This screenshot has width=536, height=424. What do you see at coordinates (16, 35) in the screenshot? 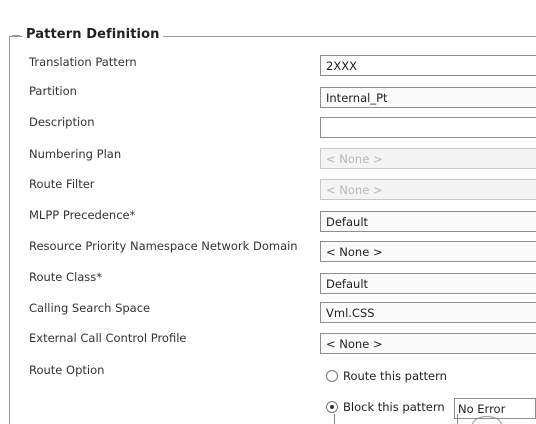
I see `legend-dash` at bounding box center [16, 35].